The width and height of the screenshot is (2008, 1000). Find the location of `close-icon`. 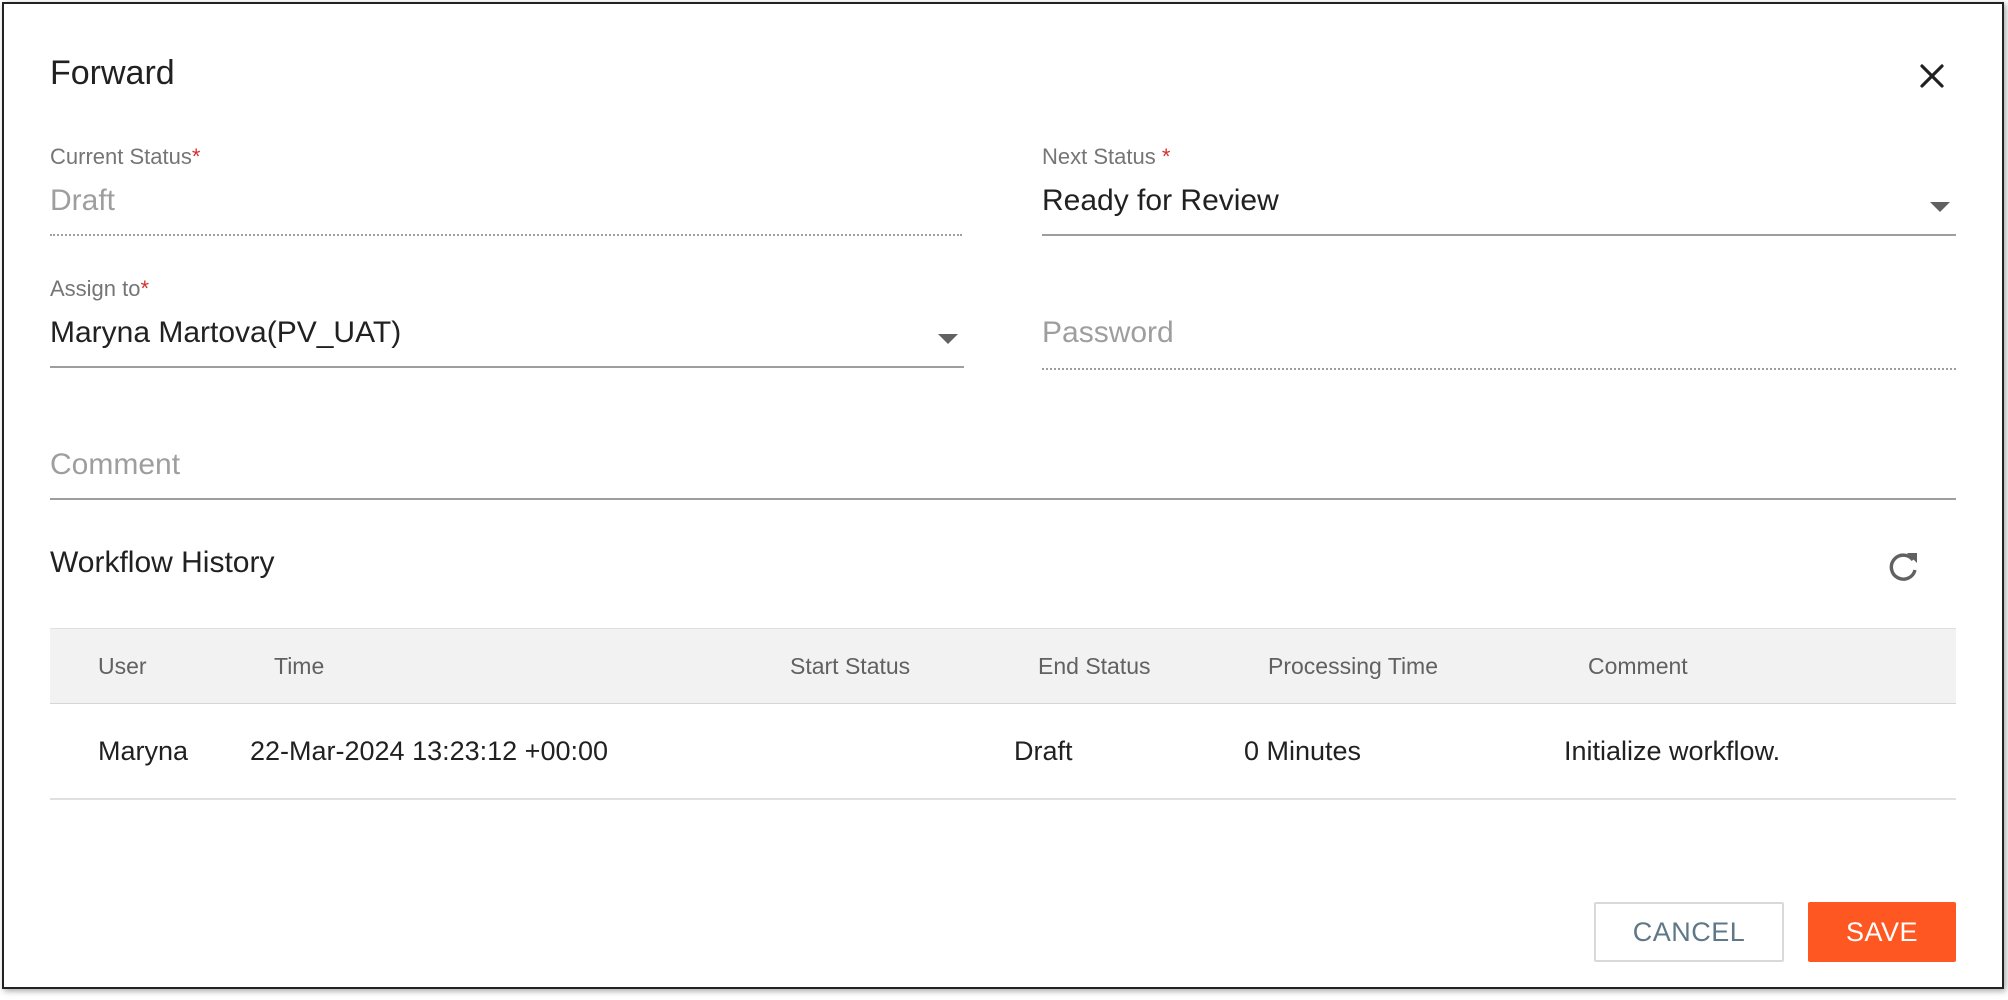

close-icon is located at coordinates (1932, 76).